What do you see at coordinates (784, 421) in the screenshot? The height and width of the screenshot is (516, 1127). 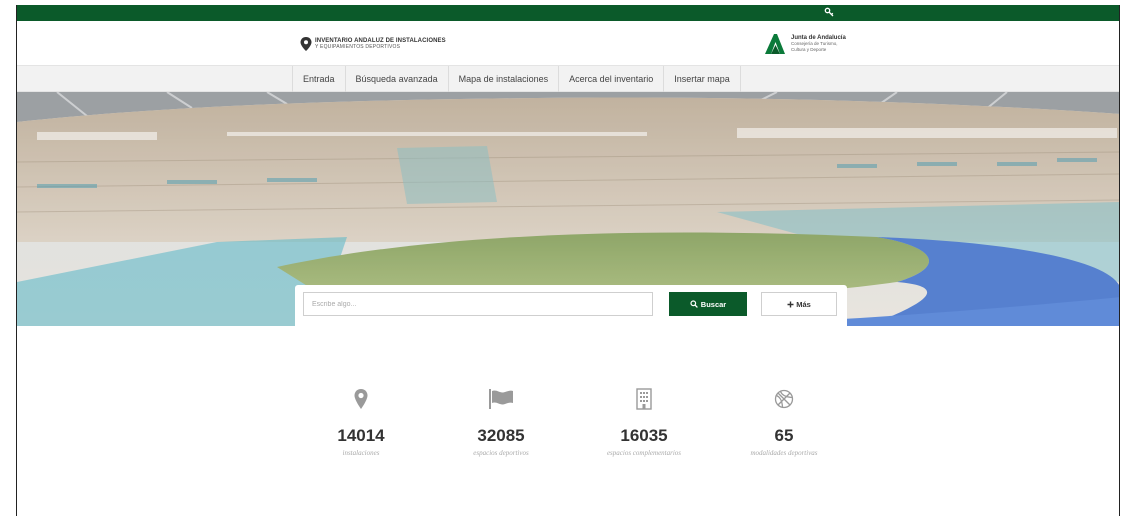 I see `stat-modalidades-deportivas: 65 modalidades deportivas` at bounding box center [784, 421].